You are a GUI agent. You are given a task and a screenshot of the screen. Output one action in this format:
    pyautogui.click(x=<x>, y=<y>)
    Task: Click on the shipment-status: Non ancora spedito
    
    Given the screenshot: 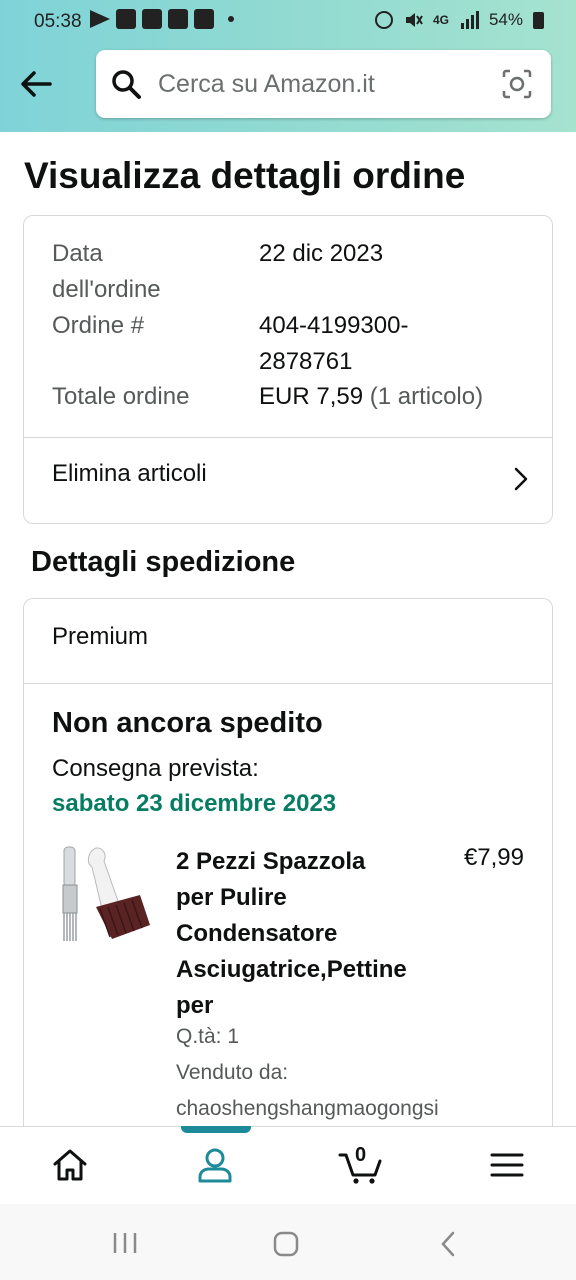 What is the action you would take?
    pyautogui.click(x=187, y=723)
    